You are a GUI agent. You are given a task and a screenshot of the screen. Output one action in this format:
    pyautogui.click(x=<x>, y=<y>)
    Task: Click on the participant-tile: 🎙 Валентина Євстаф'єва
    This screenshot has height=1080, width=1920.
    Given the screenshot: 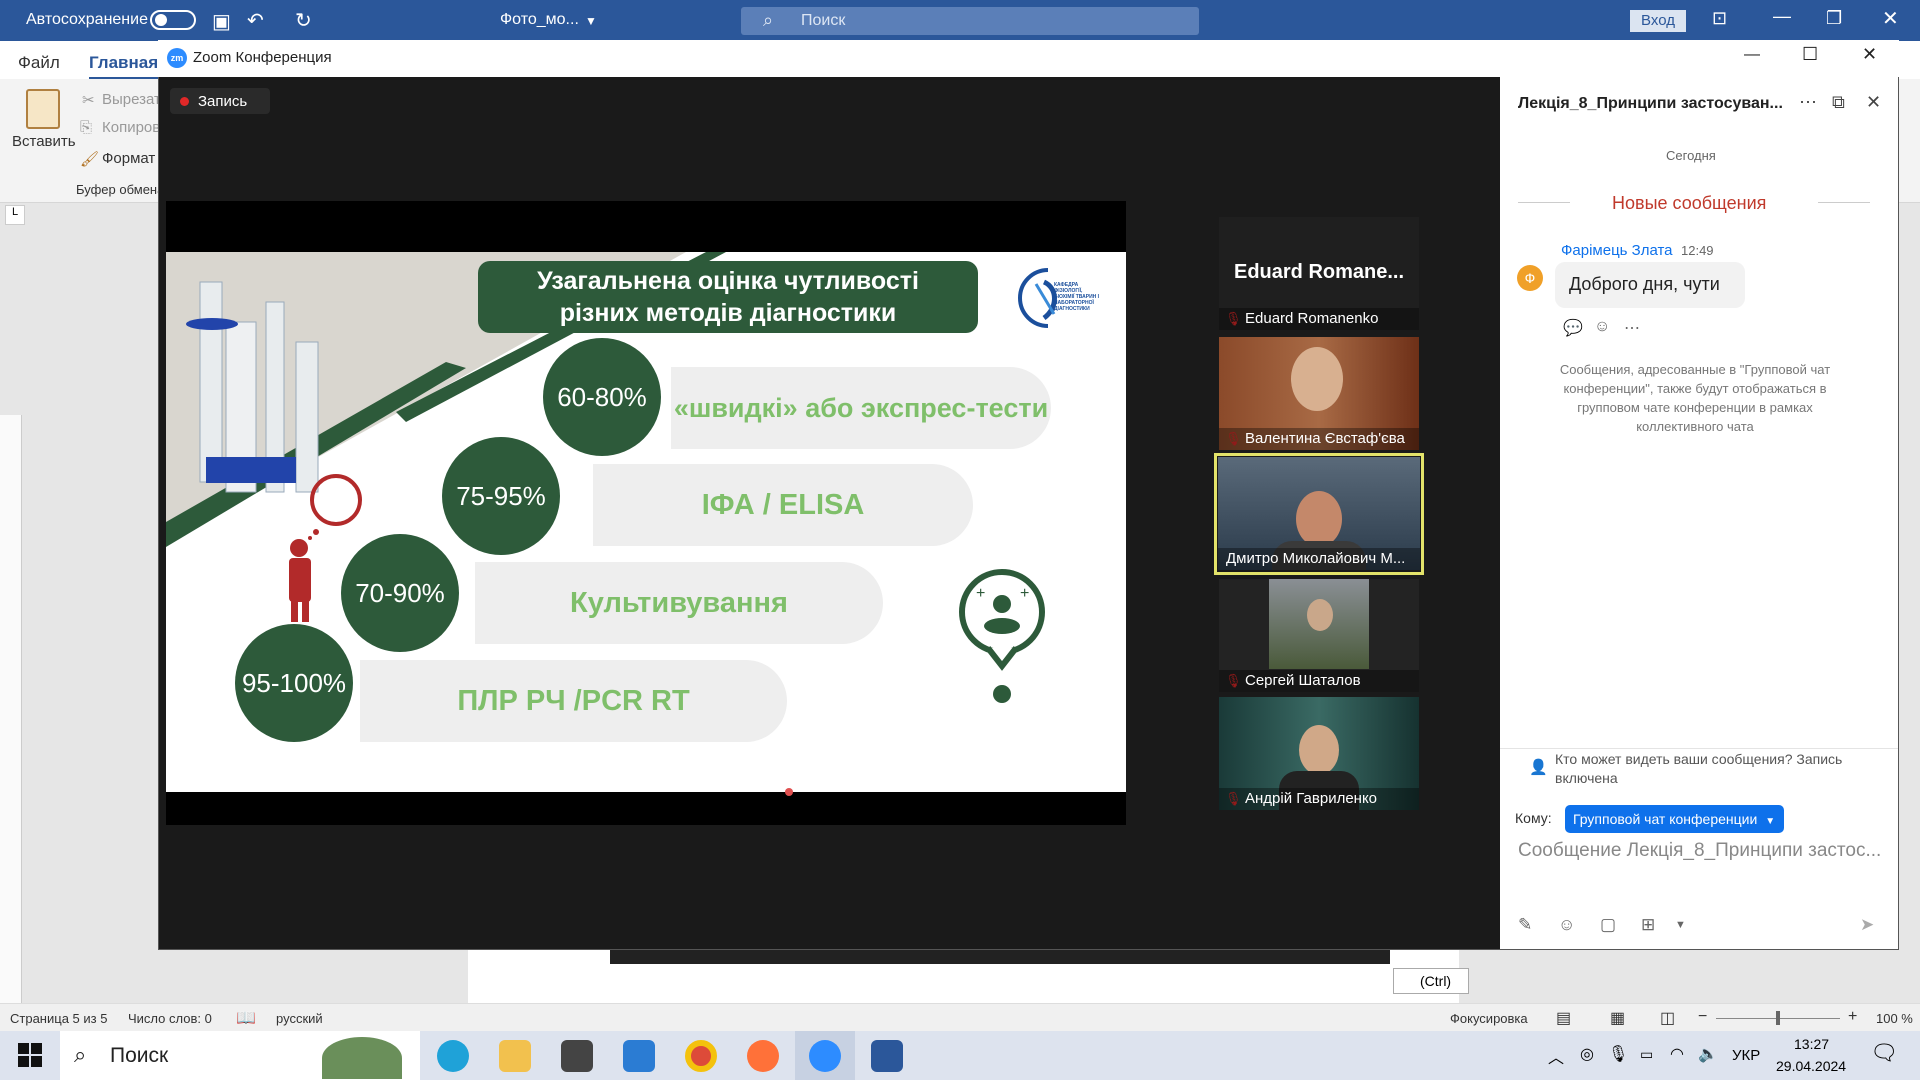 What is the action you would take?
    pyautogui.click(x=1319, y=393)
    